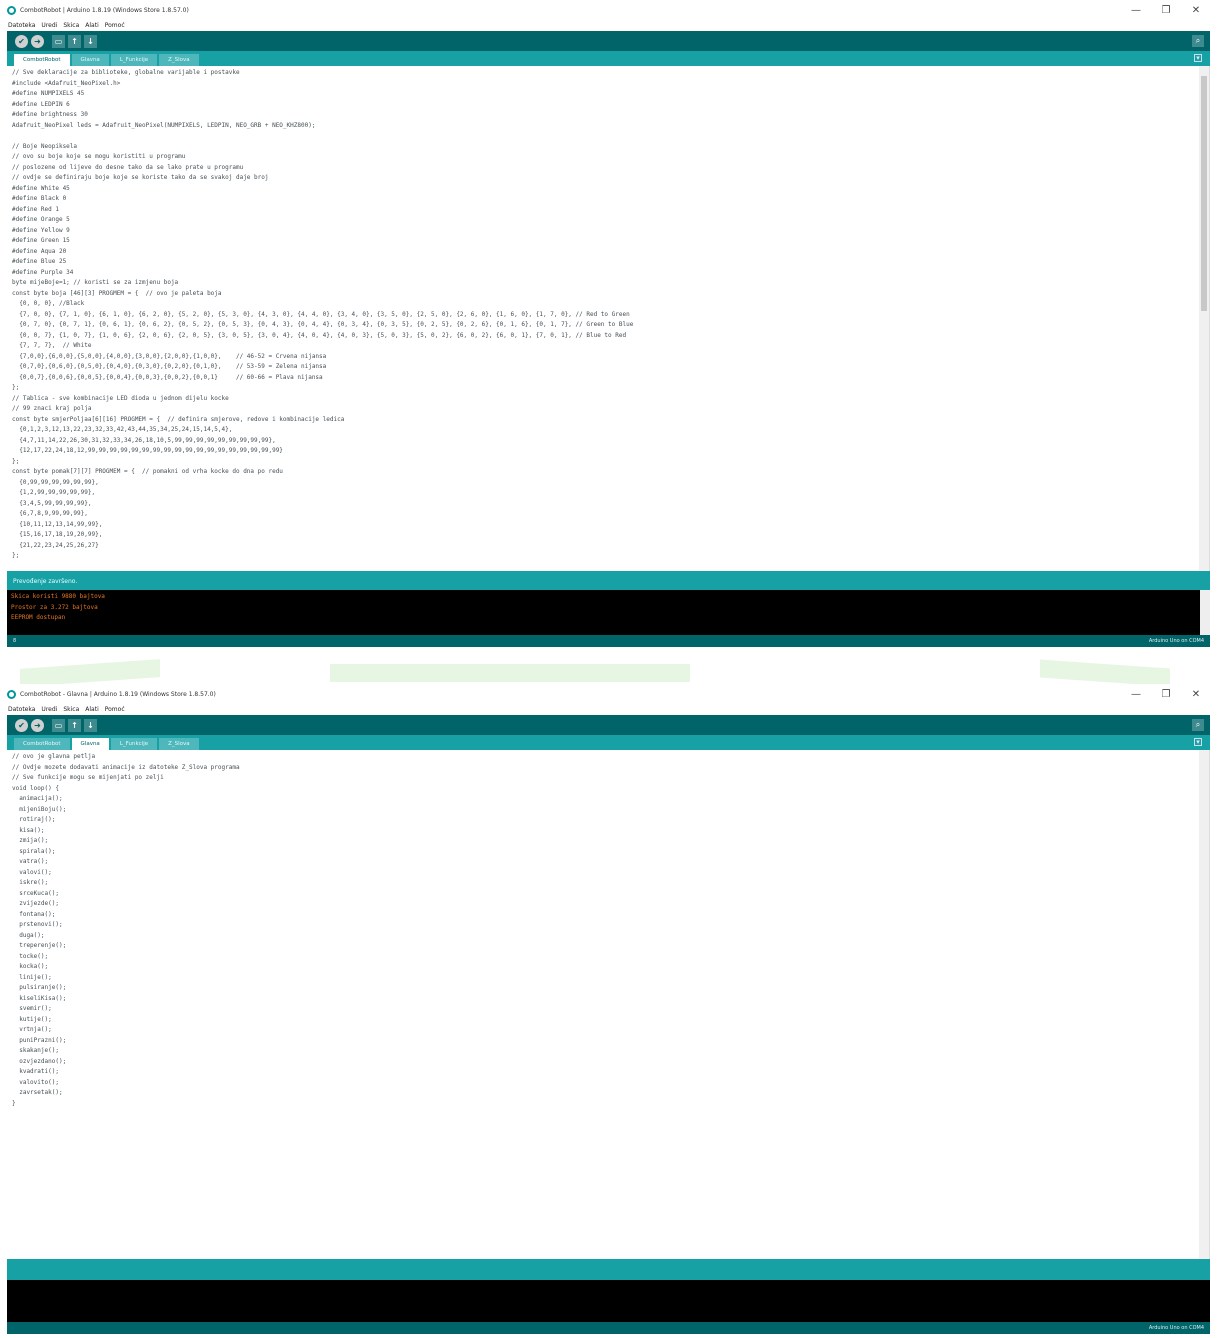  Describe the element at coordinates (74, 725) in the screenshot. I see `open-sketch-button: ↑` at that location.